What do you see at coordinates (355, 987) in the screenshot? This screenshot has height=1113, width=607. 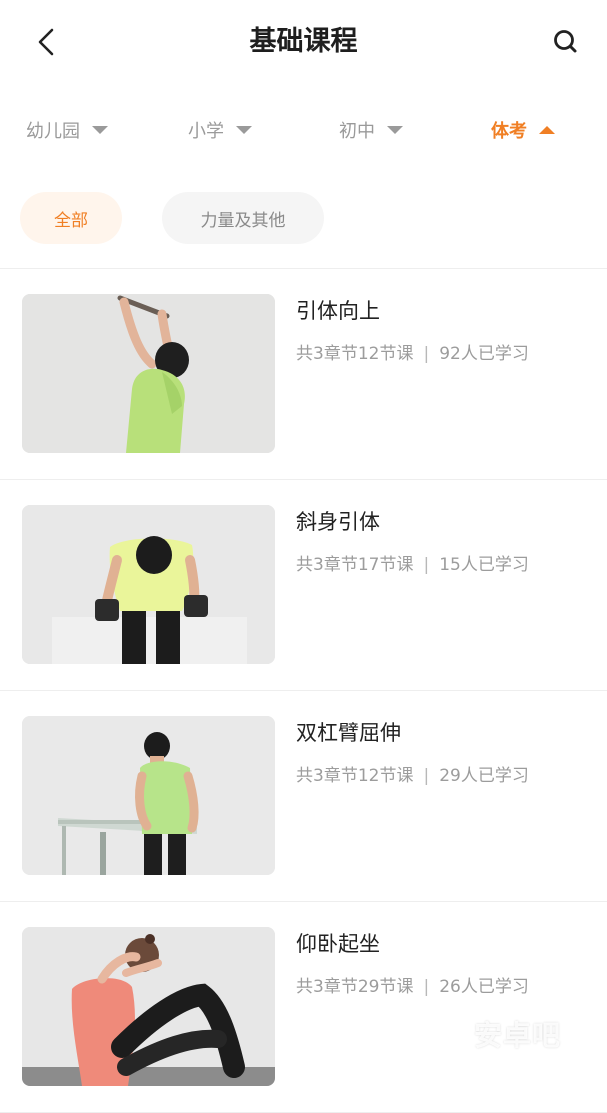 I see `chapter-count: 共3章节29节课` at bounding box center [355, 987].